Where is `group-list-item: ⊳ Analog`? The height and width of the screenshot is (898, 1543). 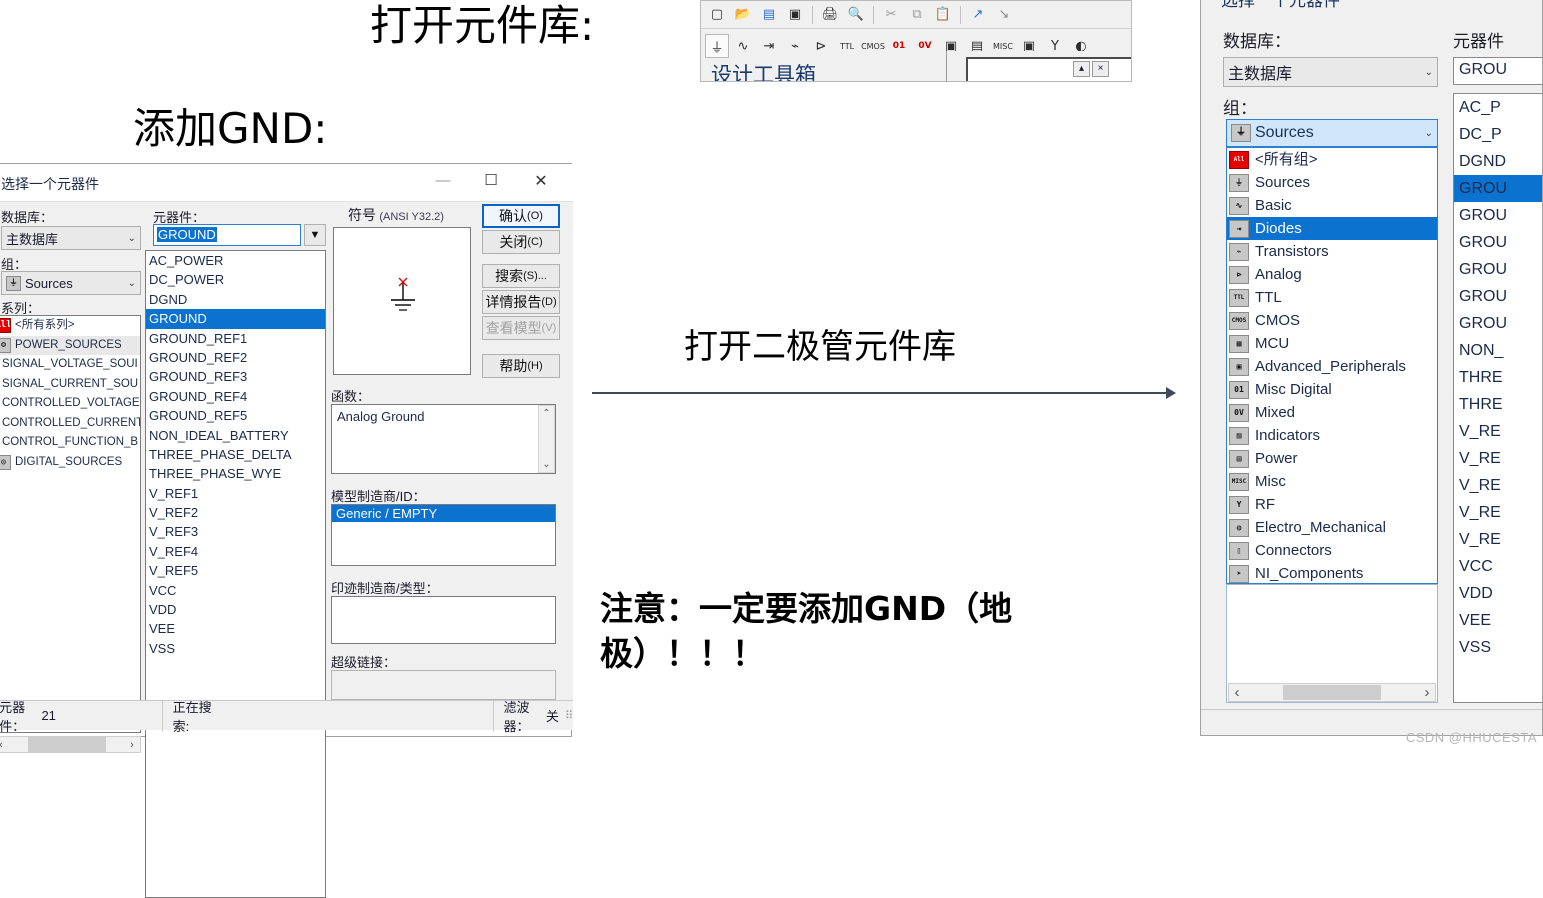 group-list-item: ⊳ Analog is located at coordinates (1332, 274).